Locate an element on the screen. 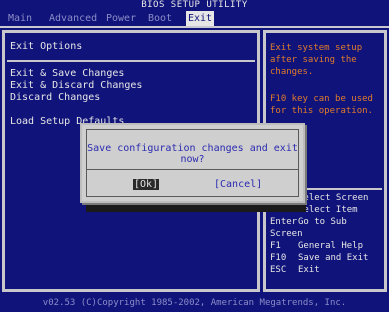 Image resolution: width=389 pixels, height=312 pixels. cancel-button: [Cancel] is located at coordinates (238, 184).